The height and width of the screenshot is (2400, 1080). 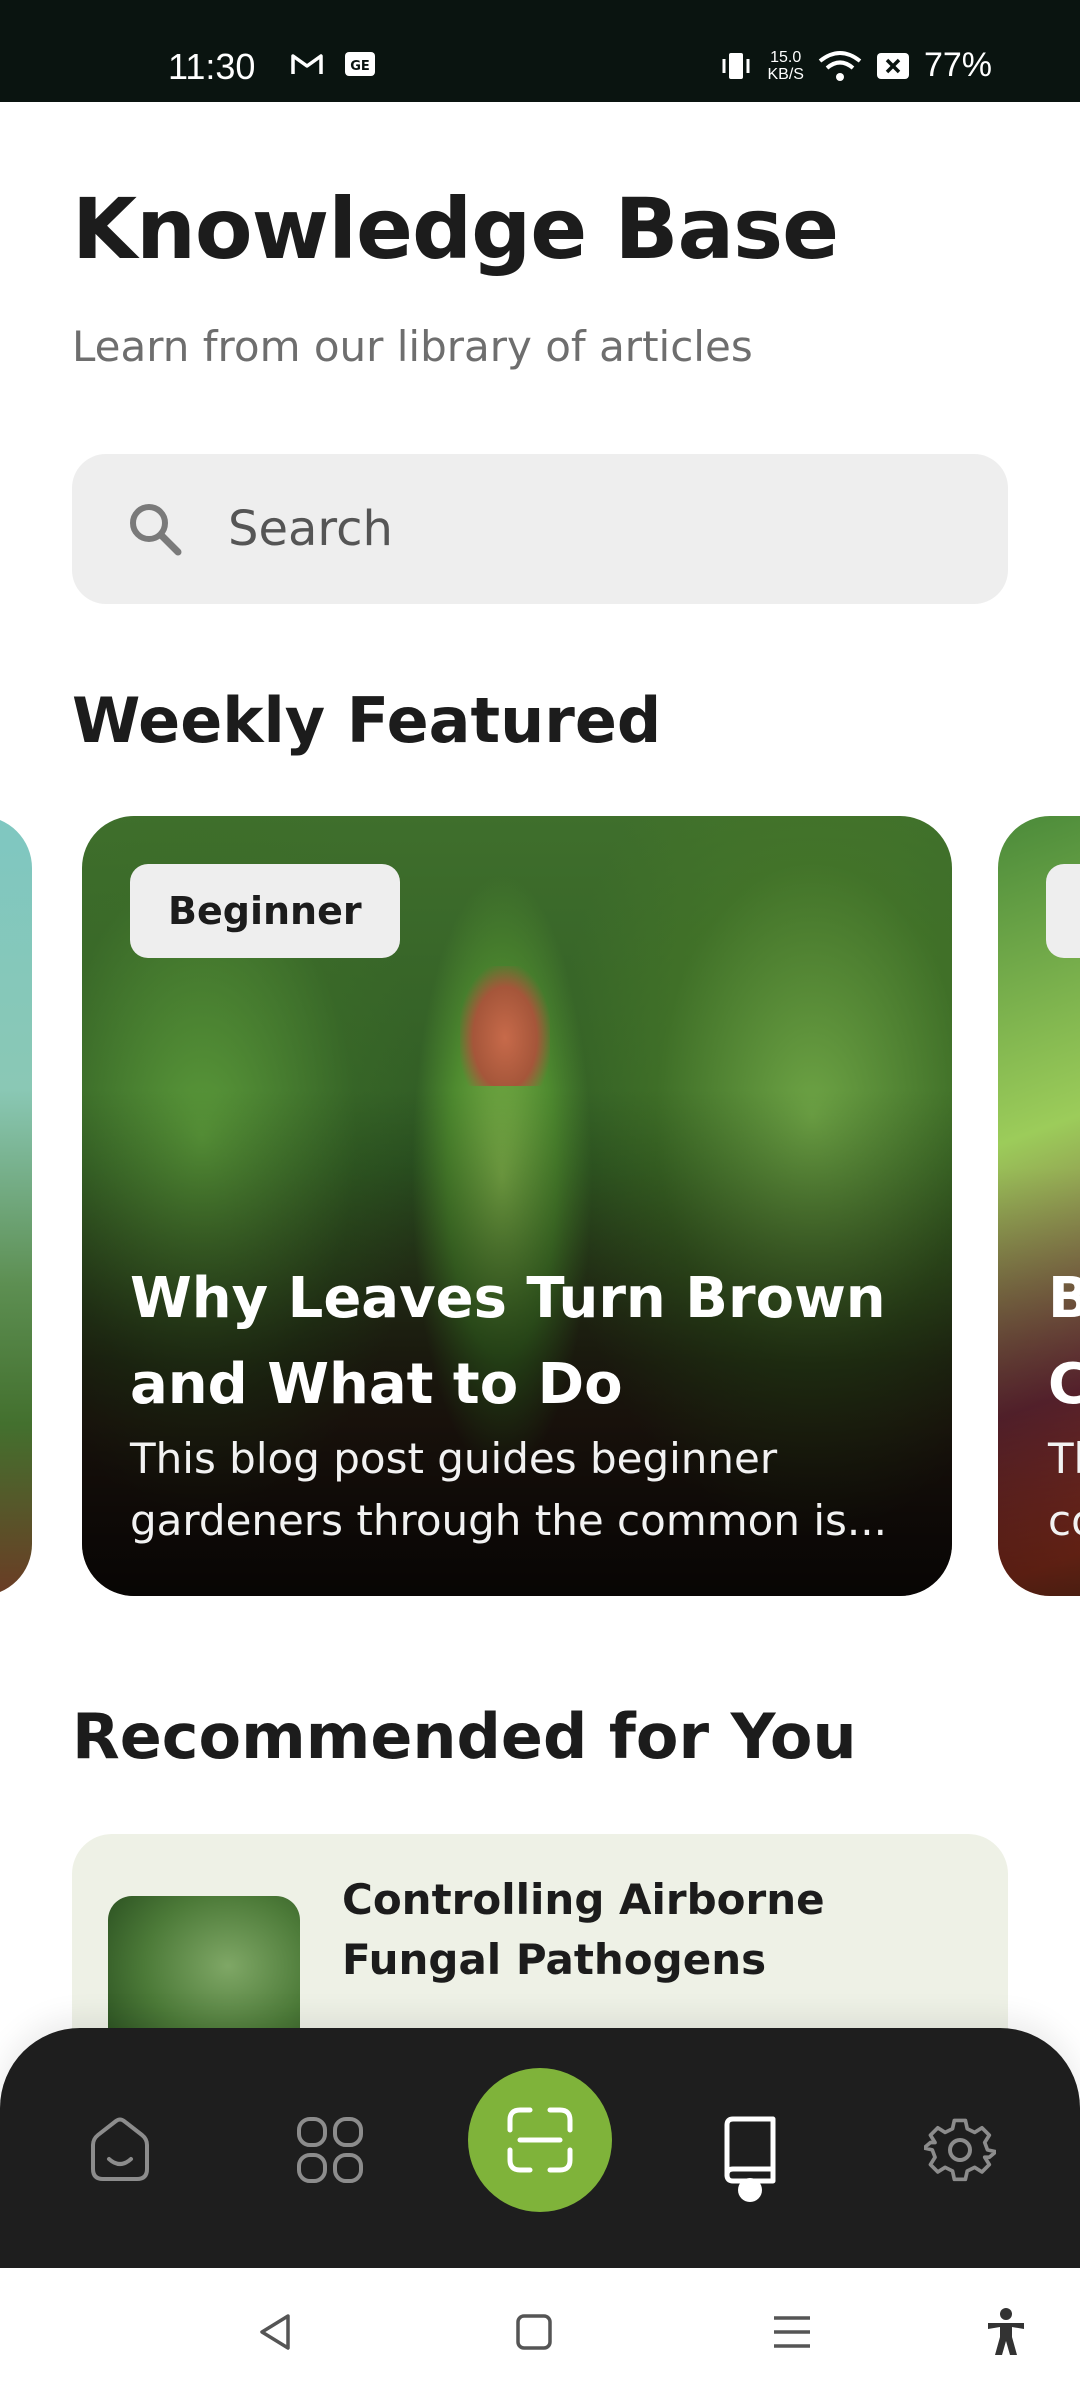 I want to click on net-speed-unit: KB/S, so click(x=785, y=74).